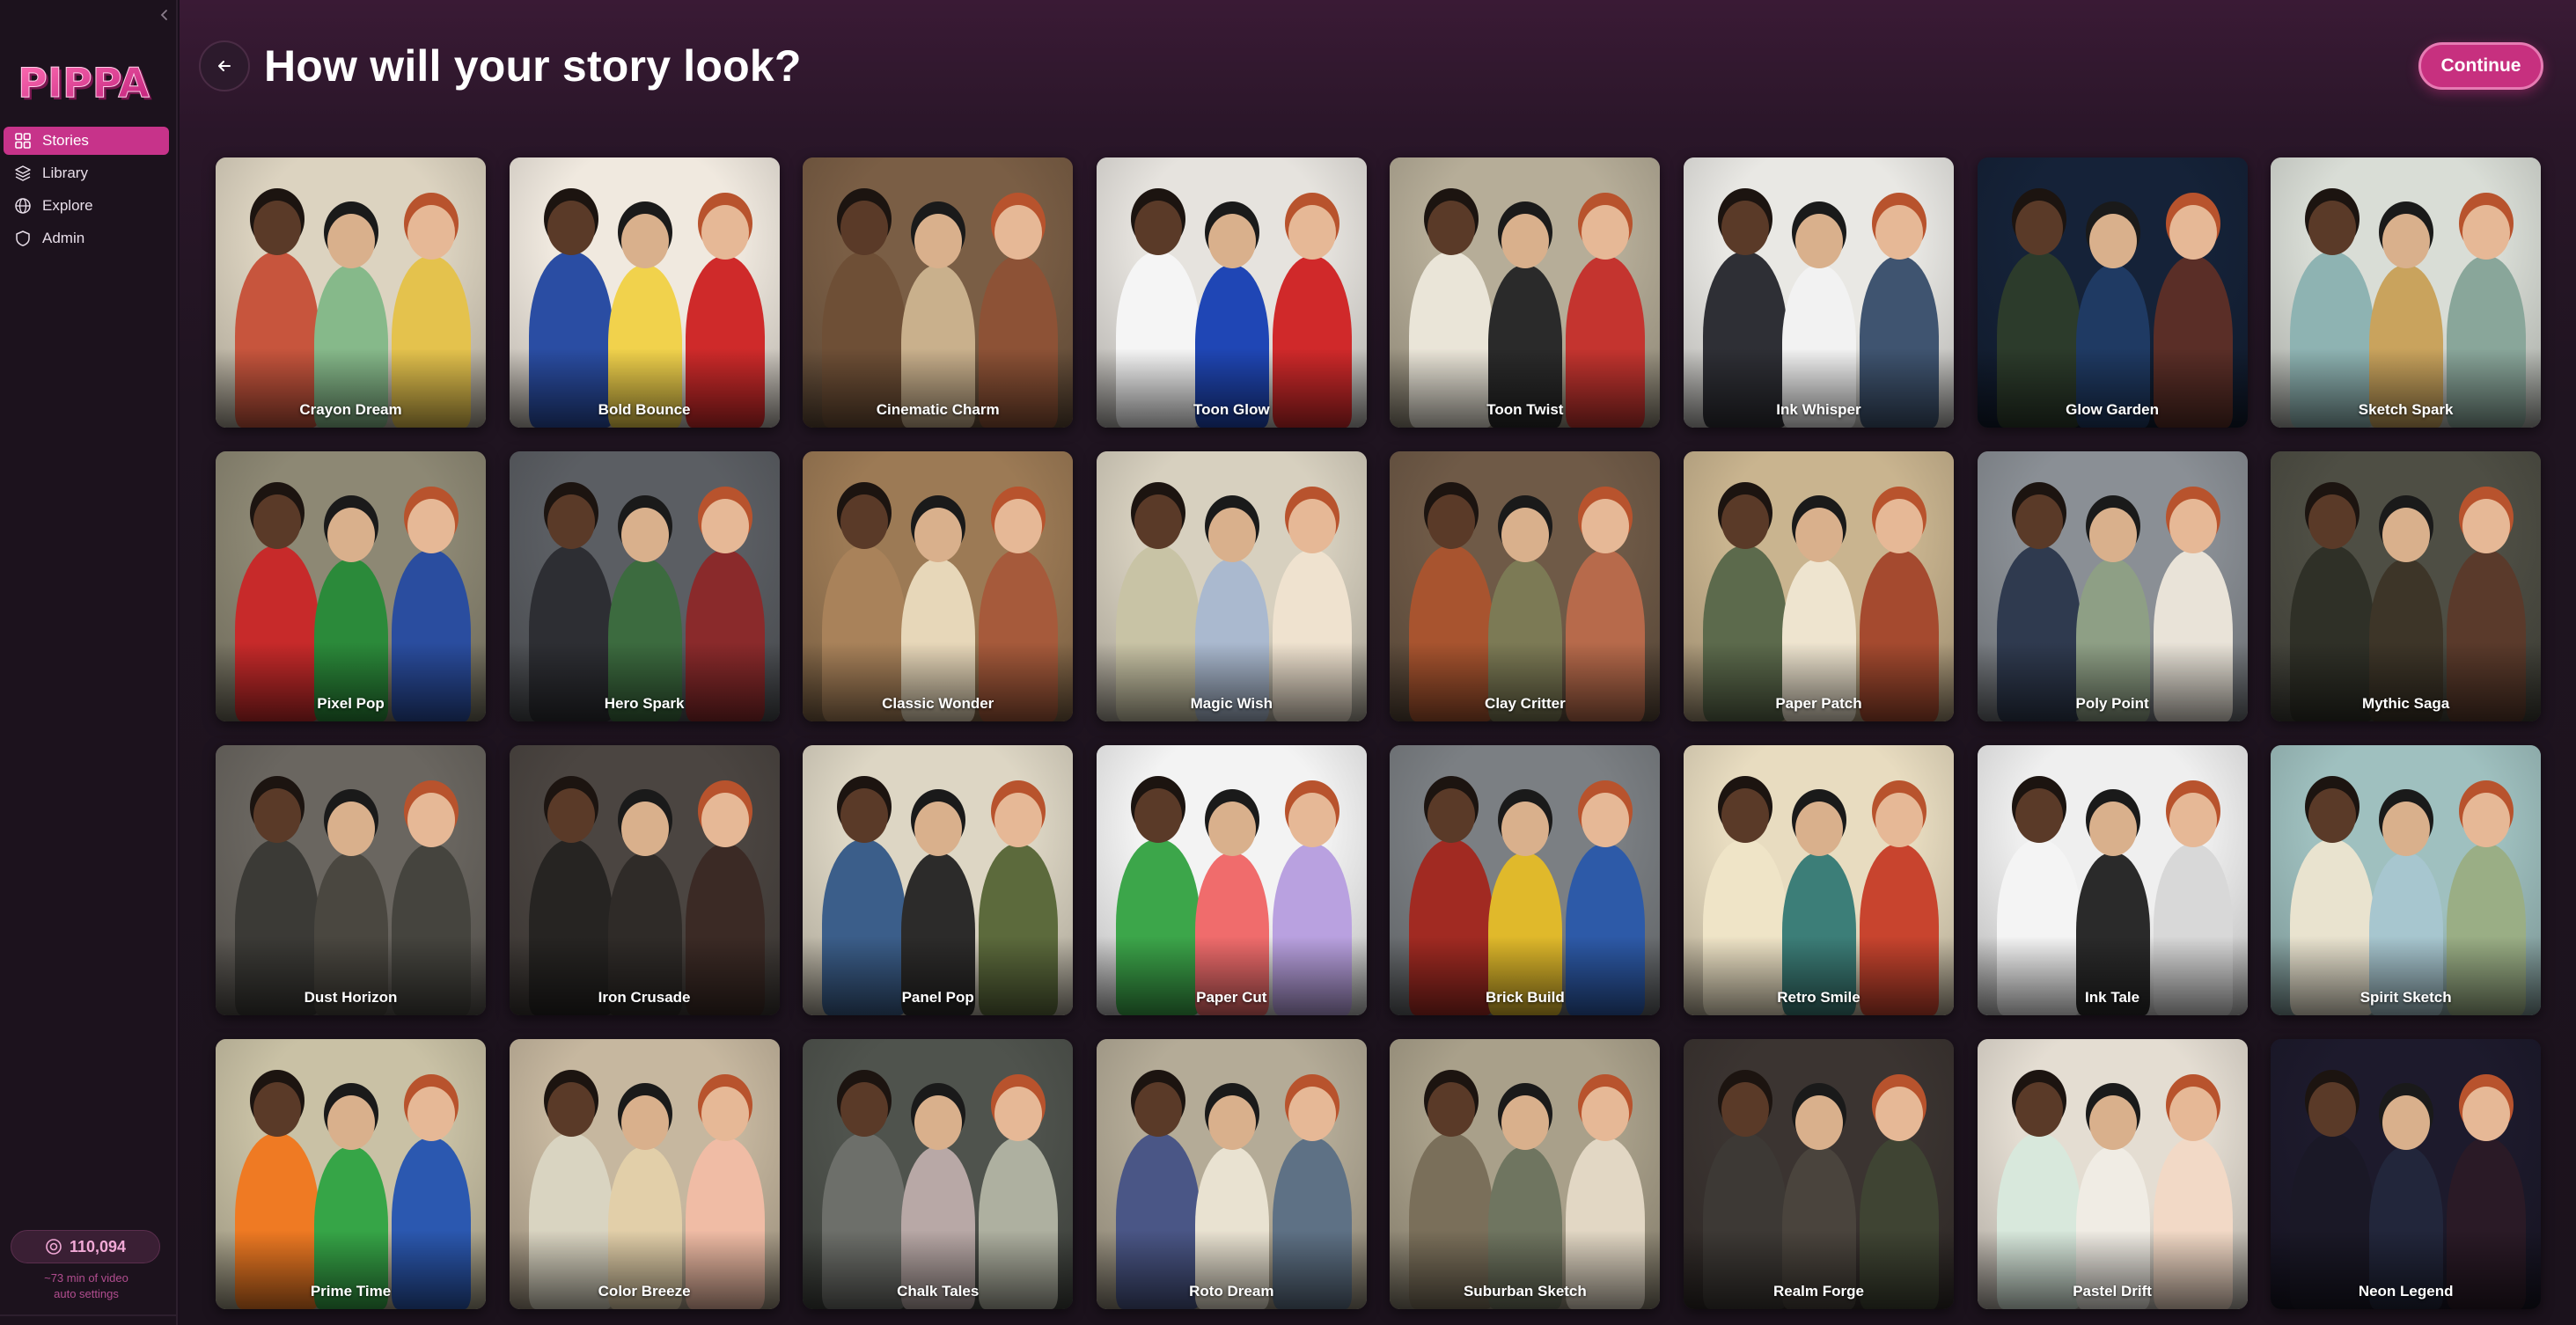 Image resolution: width=2576 pixels, height=1325 pixels. I want to click on style-card: Realm Forge, so click(1818, 1174).